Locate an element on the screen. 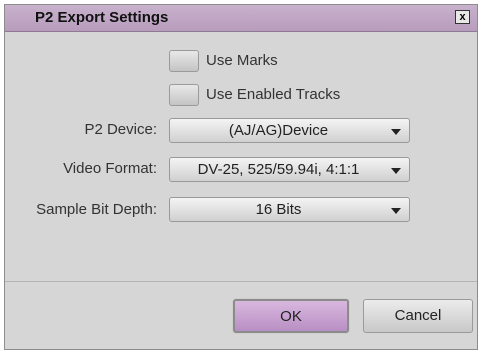  video-format-value: DV-25, 525/59.94i, 4:1:1 is located at coordinates (278, 169).